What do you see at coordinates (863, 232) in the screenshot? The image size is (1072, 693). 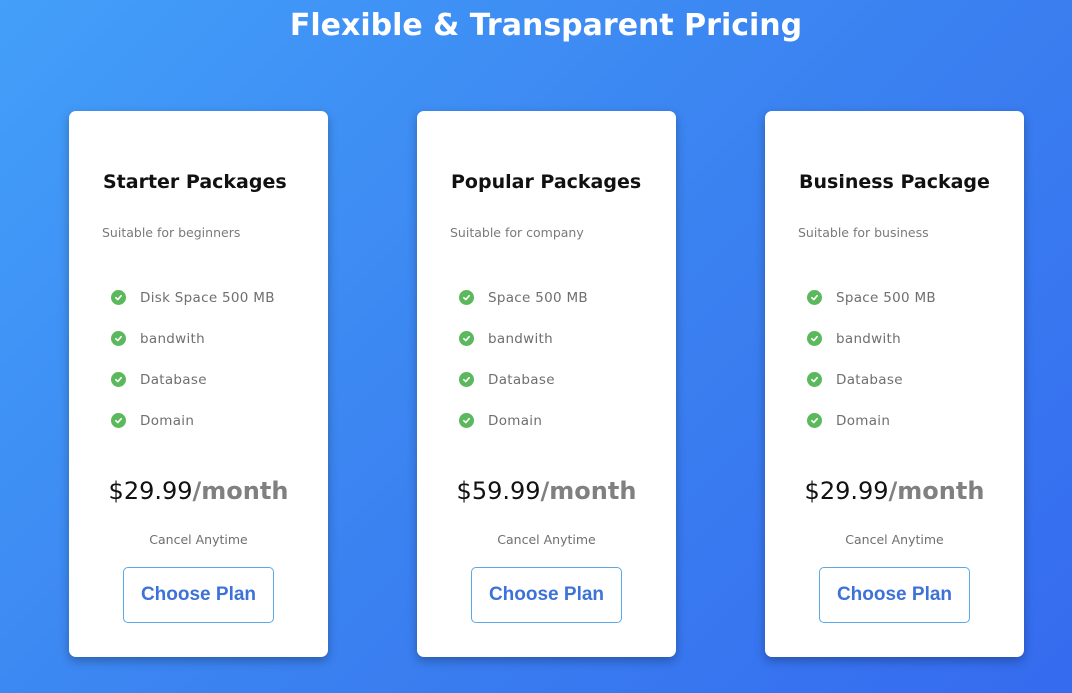 I see `plan-description: Suitable for business` at bounding box center [863, 232].